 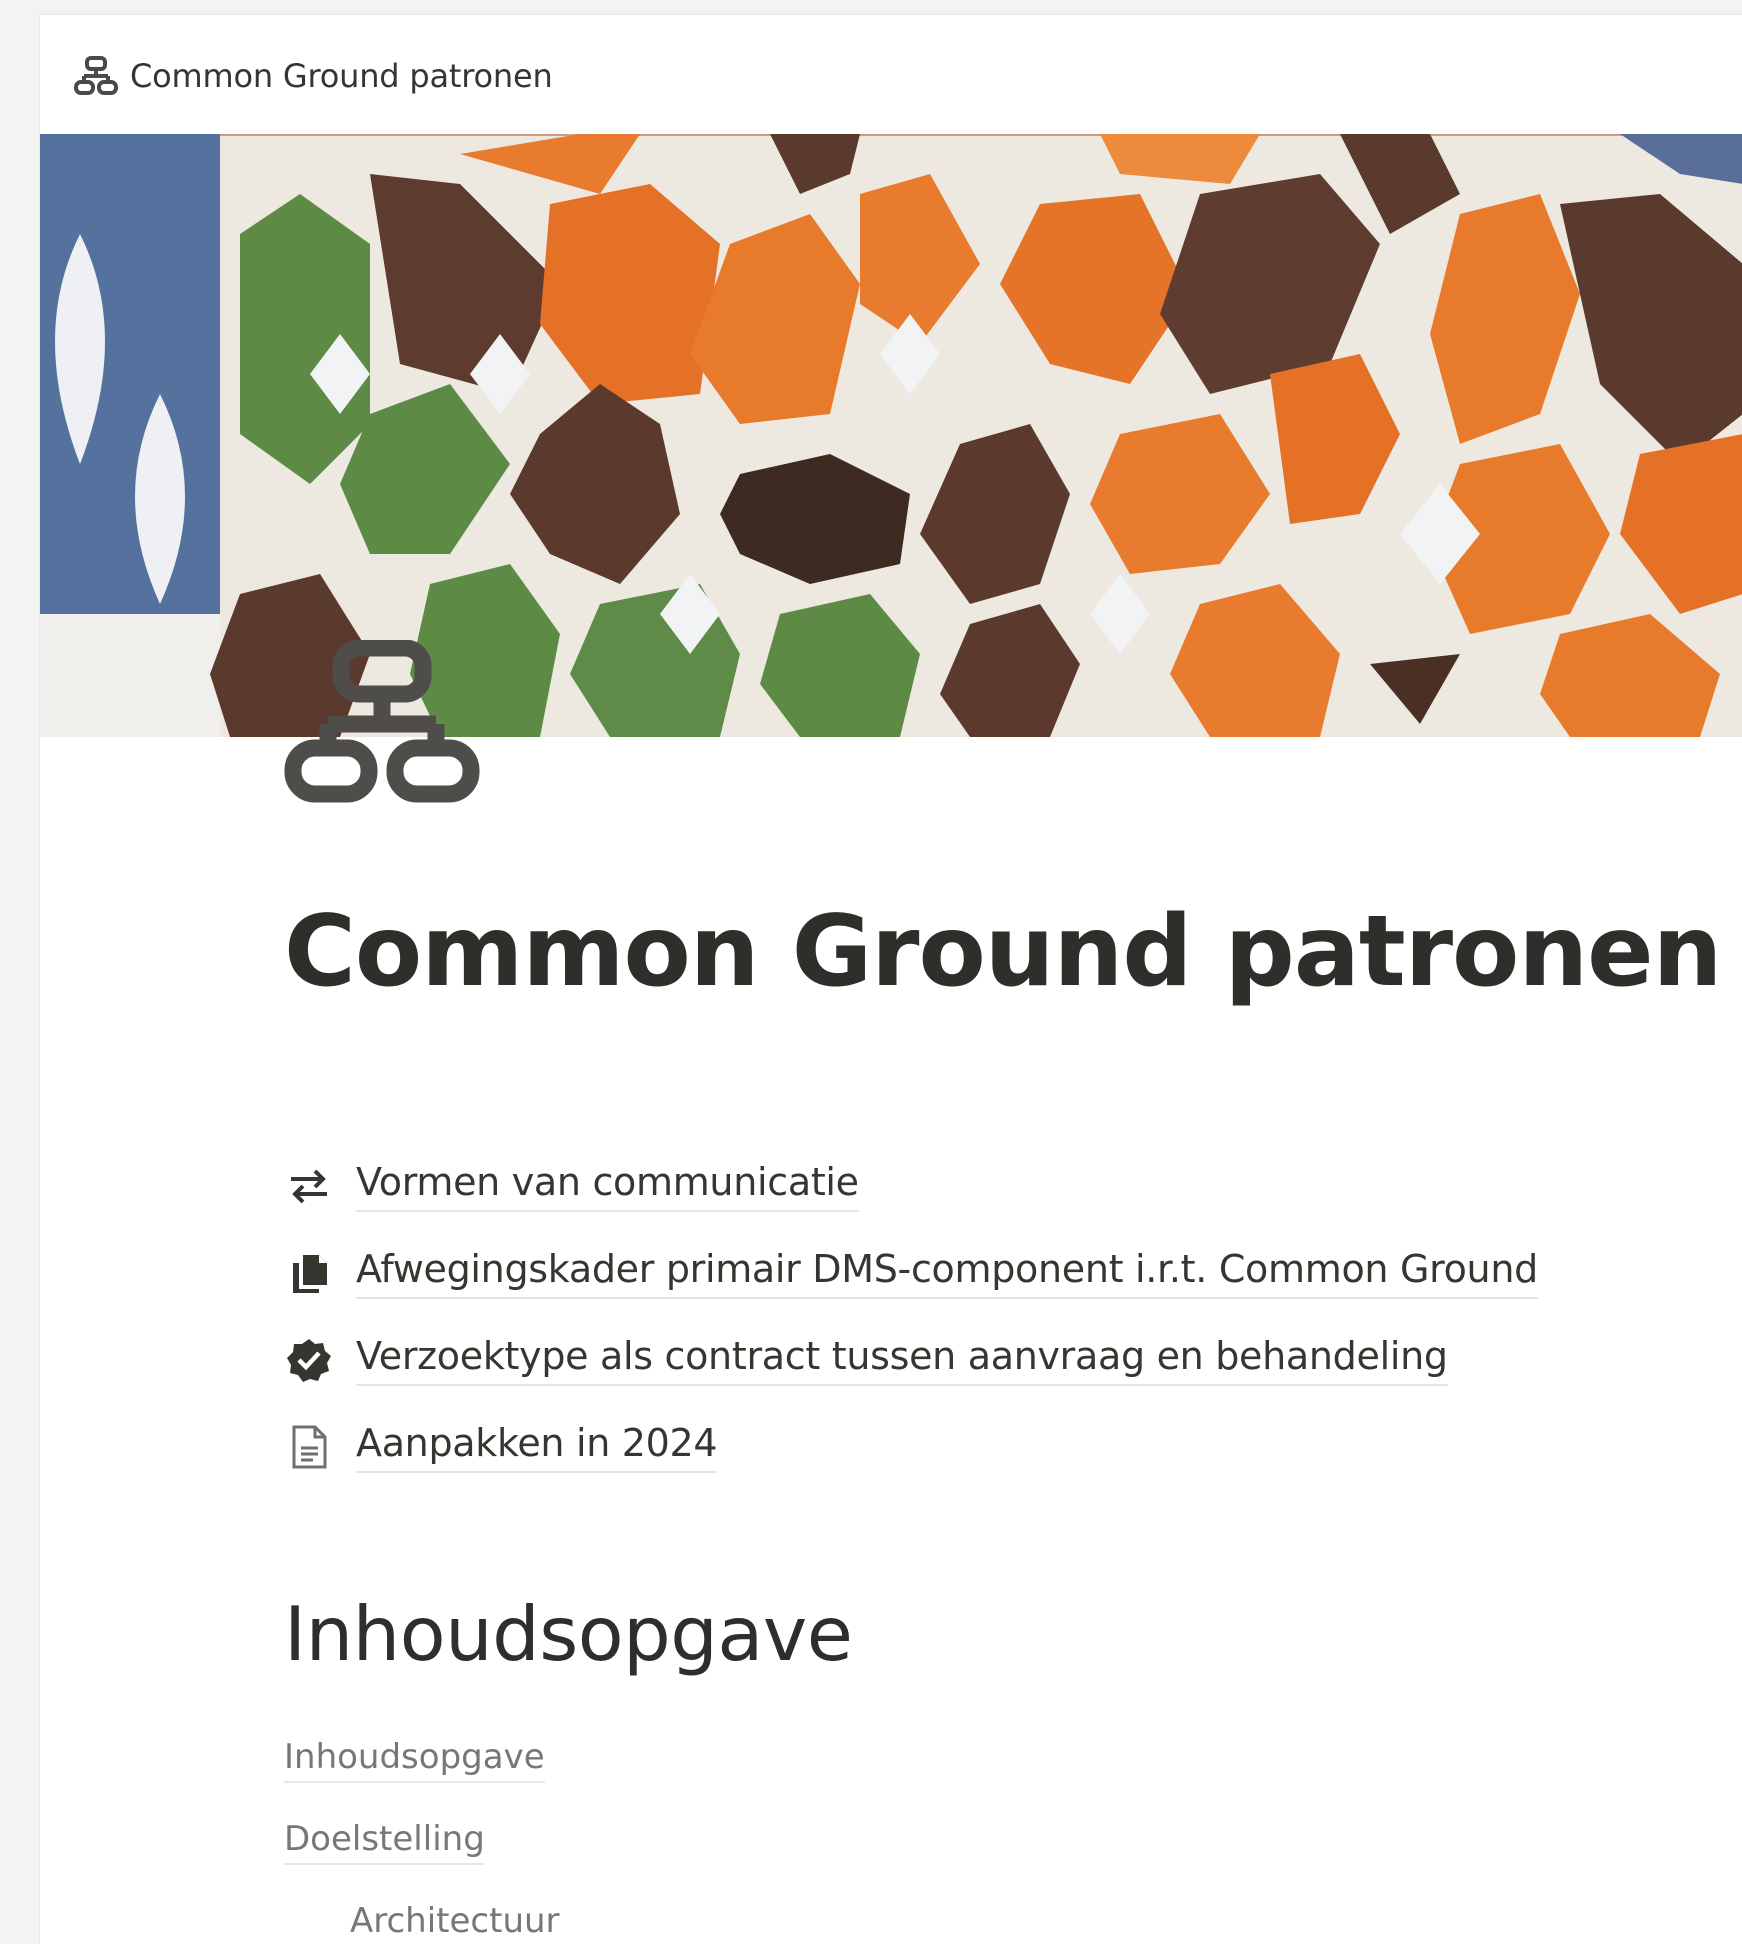 I want to click on page-icon, so click(x=384, y=734).